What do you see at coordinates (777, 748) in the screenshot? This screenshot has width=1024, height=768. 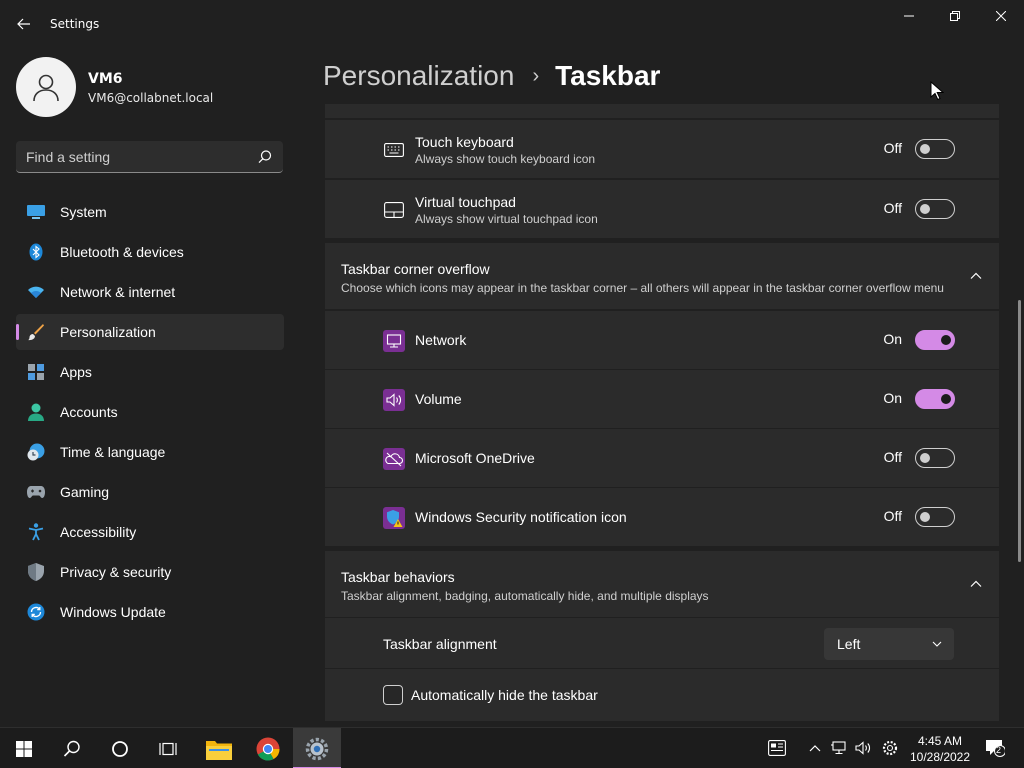 I see `news-widget-icon` at bounding box center [777, 748].